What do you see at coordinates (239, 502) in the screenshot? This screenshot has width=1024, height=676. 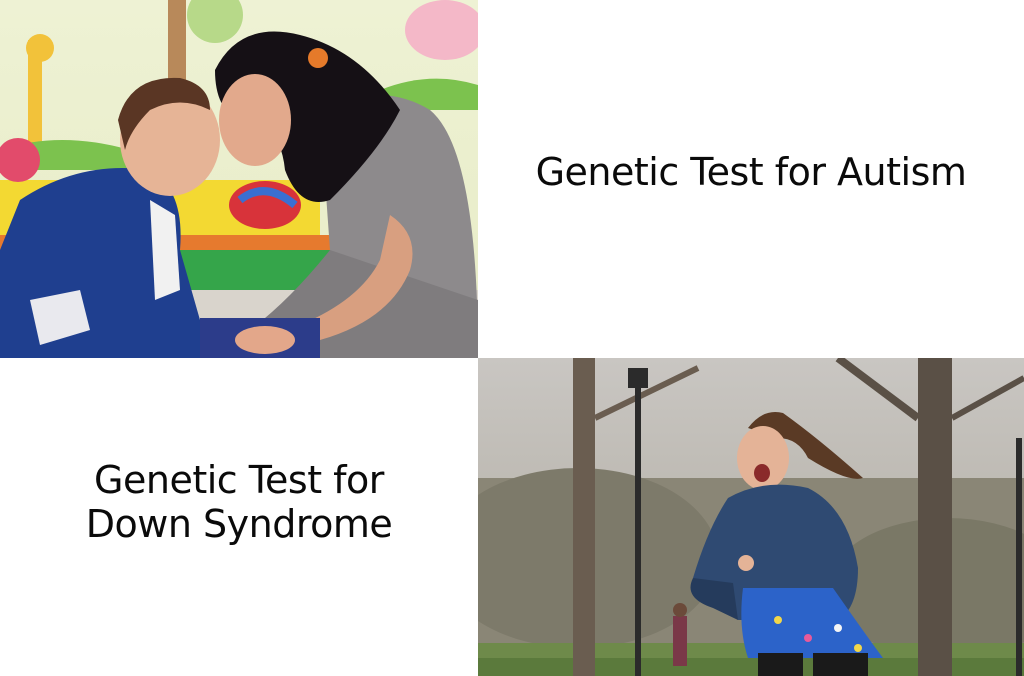 I see `down-syndrome-test-title: Genetic Test for Down Syndrome` at bounding box center [239, 502].